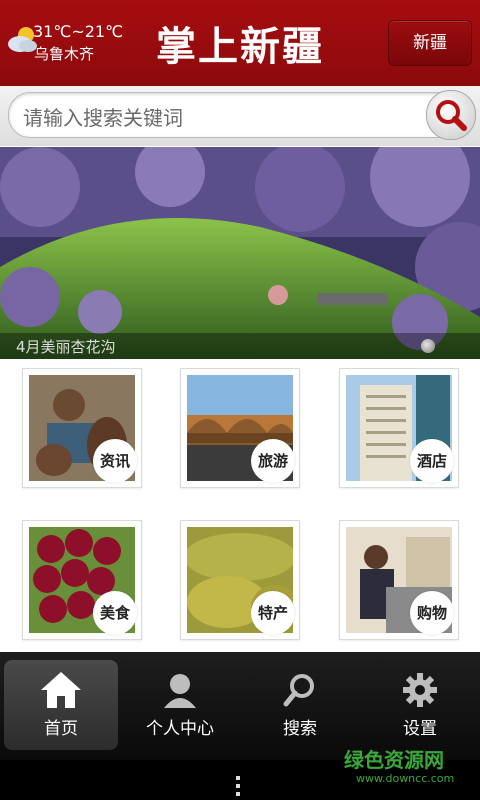 The width and height of the screenshot is (480, 800). I want to click on category-label: 特产, so click(273, 613).